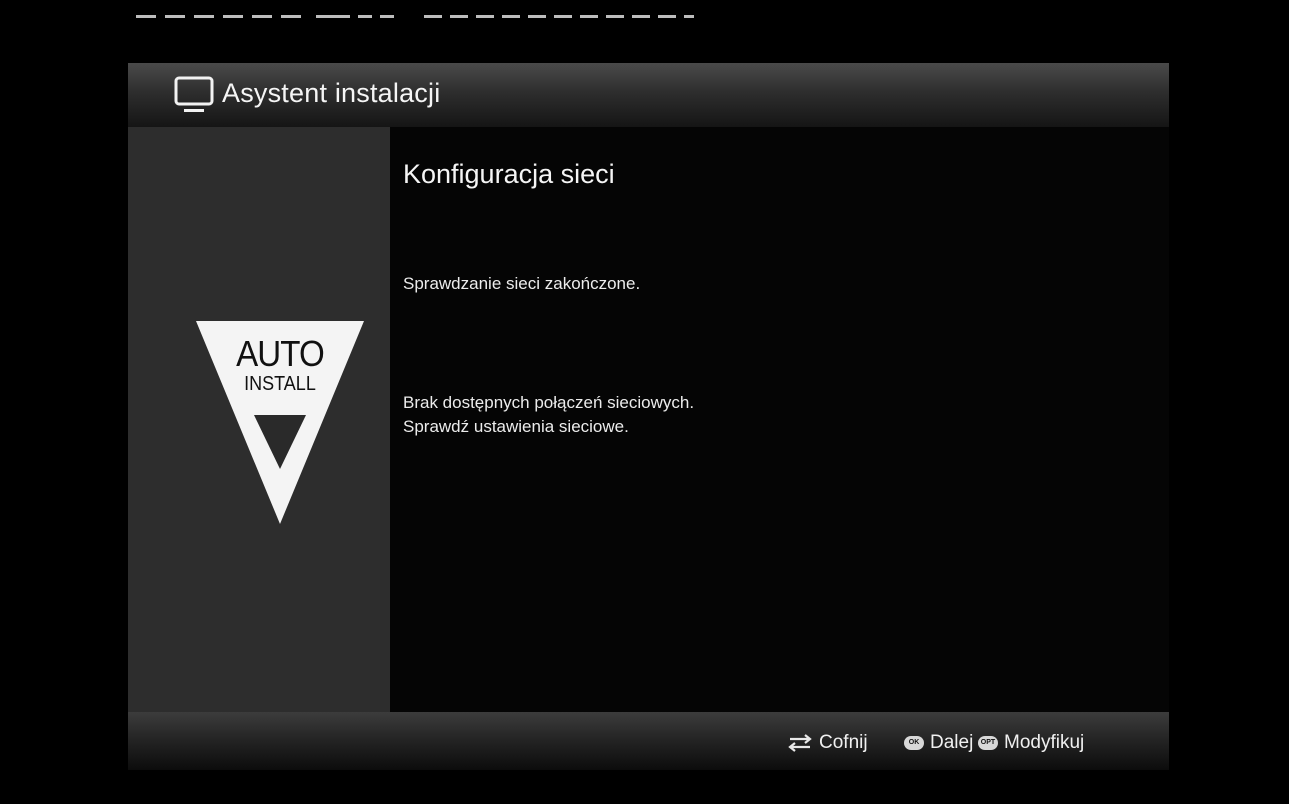 This screenshot has width=1289, height=804. Describe the element at coordinates (522, 283) in the screenshot. I see `status-message: Sprawdzanie sieci zakończone.` at that location.